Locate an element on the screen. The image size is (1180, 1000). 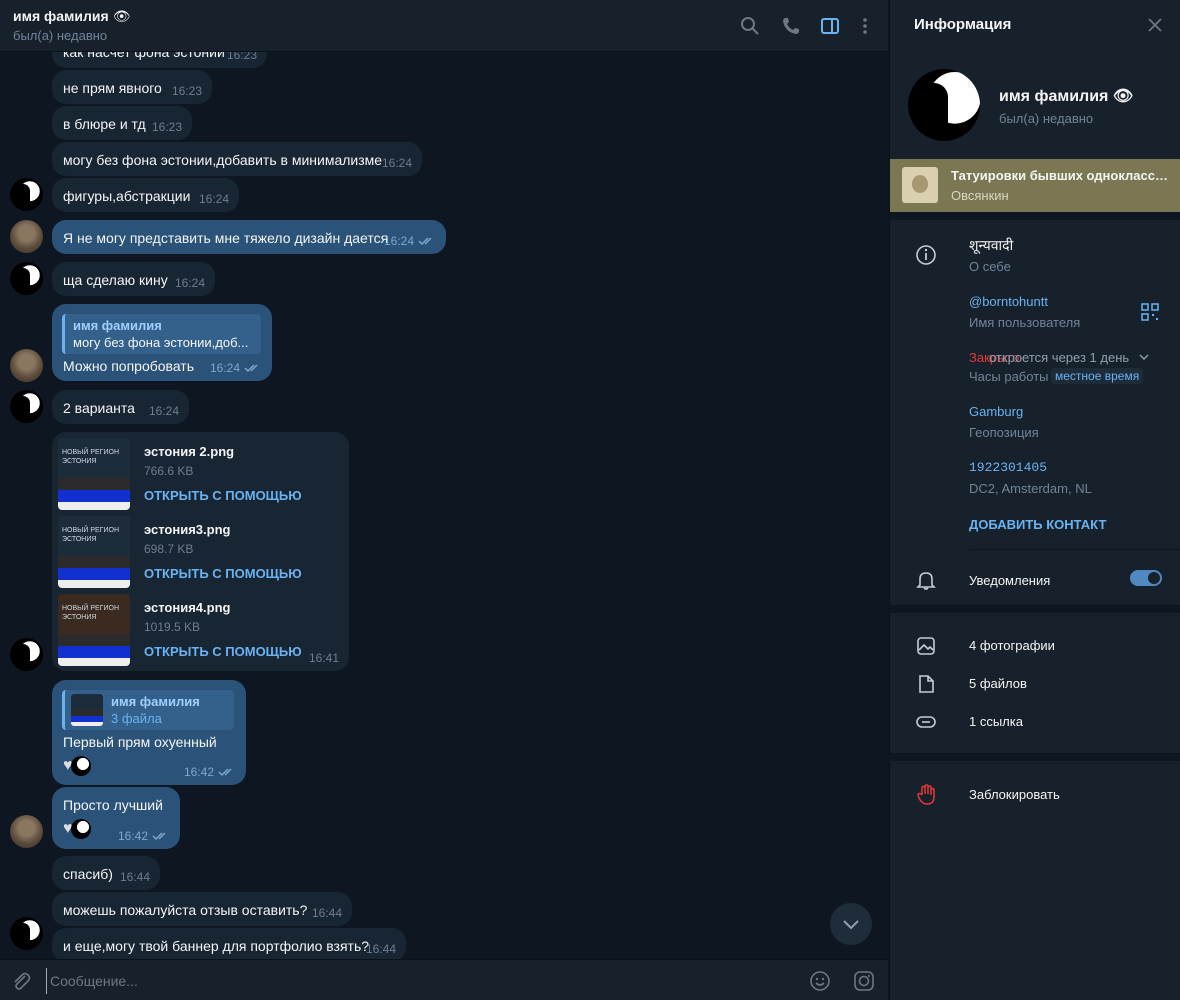
message-bubble: 2 варианта 16:24 is located at coordinates (120, 407).